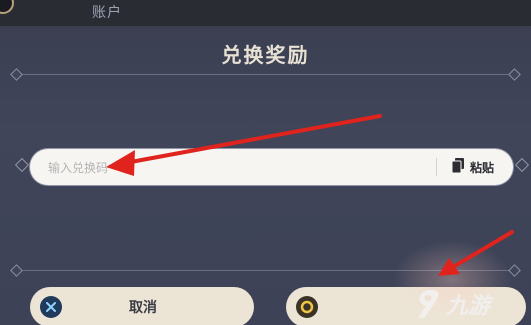  What do you see at coordinates (307, 307) in the screenshot?
I see `circle-icon` at bounding box center [307, 307].